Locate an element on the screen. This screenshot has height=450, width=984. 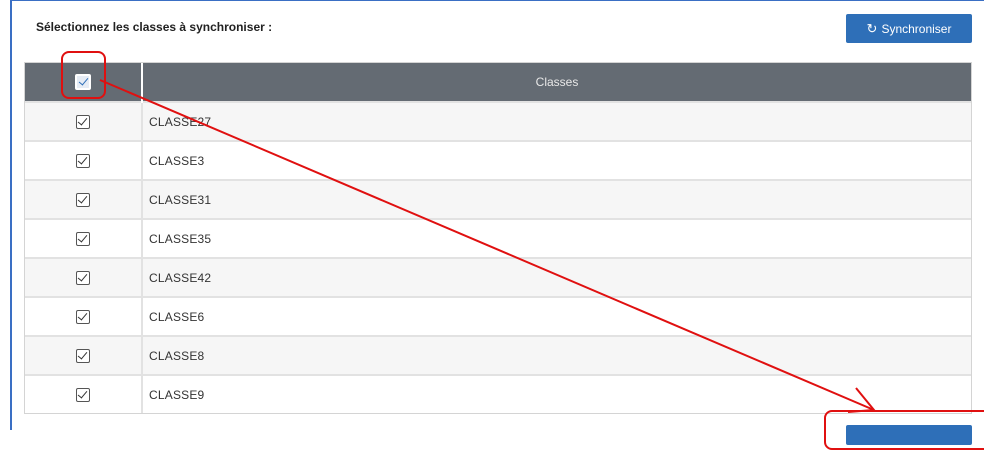
table-row: CLASSE42 is located at coordinates (498, 277).